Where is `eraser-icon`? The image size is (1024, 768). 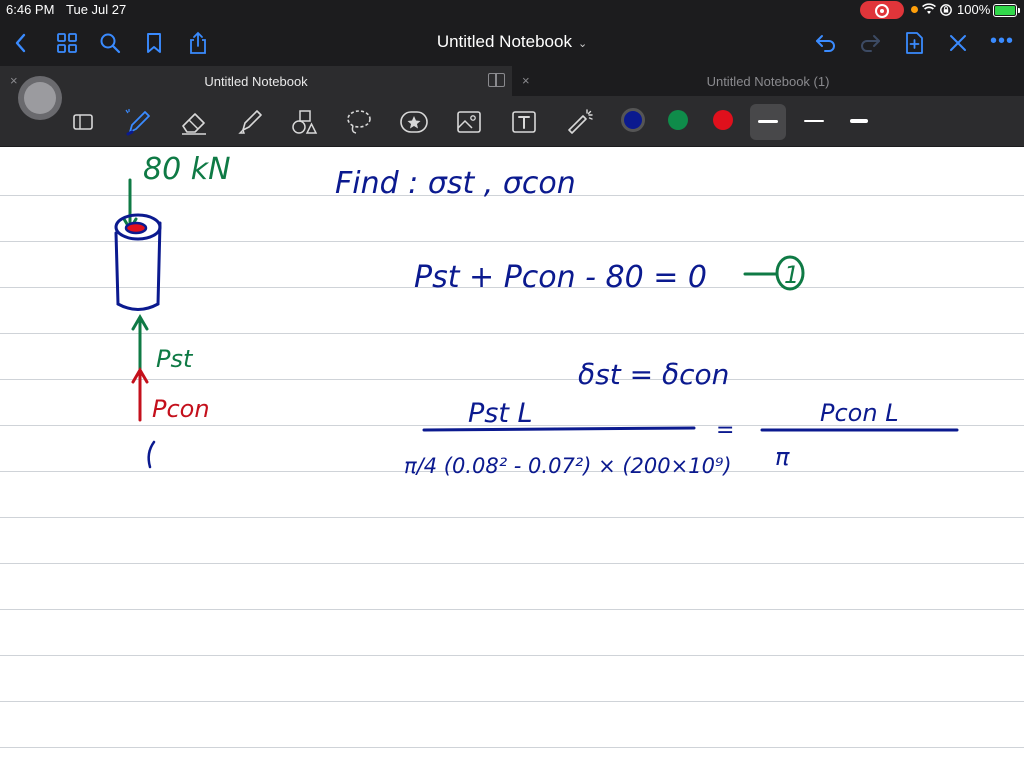
eraser-icon is located at coordinates (194, 122).